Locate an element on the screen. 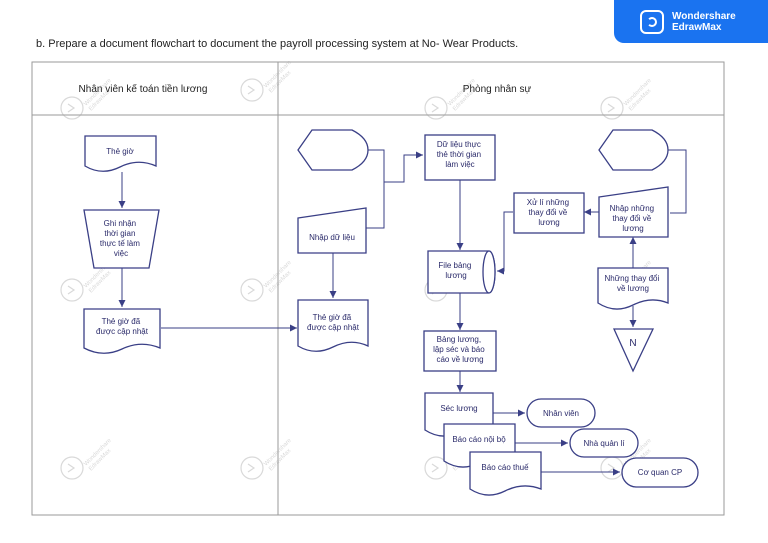  node-the-gio-da-cap-nhat-2: Thẻ giờ đã được cập nhật is located at coordinates (333, 325).